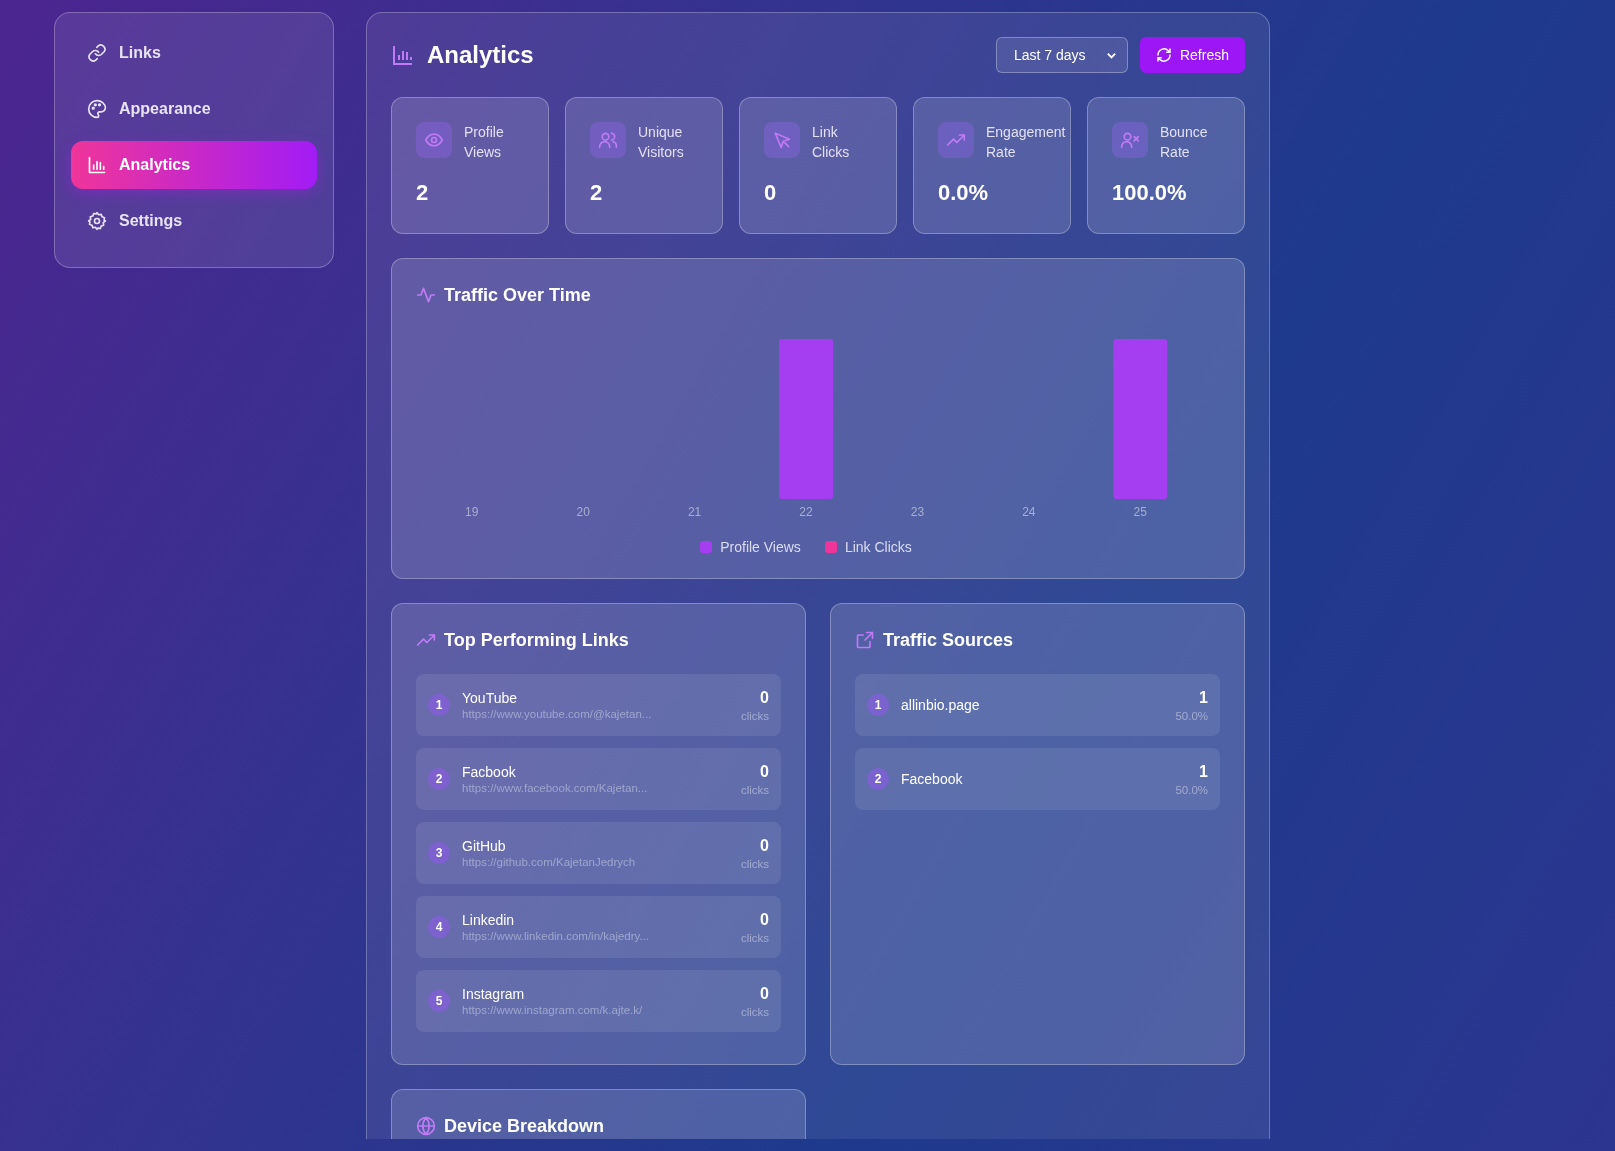 This screenshot has height=1151, width=1615. What do you see at coordinates (694, 512) in the screenshot?
I see `axis-label: 21` at bounding box center [694, 512].